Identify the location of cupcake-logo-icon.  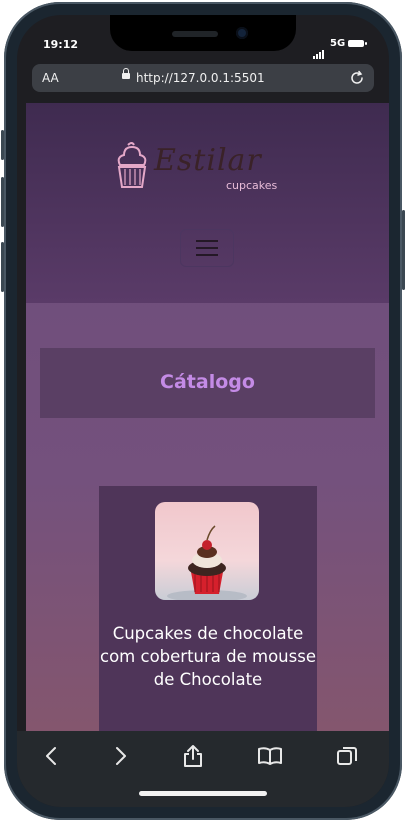
(132, 165).